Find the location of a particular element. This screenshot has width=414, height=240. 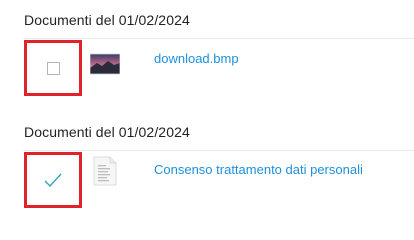

checkmark-icon is located at coordinates (53, 180).